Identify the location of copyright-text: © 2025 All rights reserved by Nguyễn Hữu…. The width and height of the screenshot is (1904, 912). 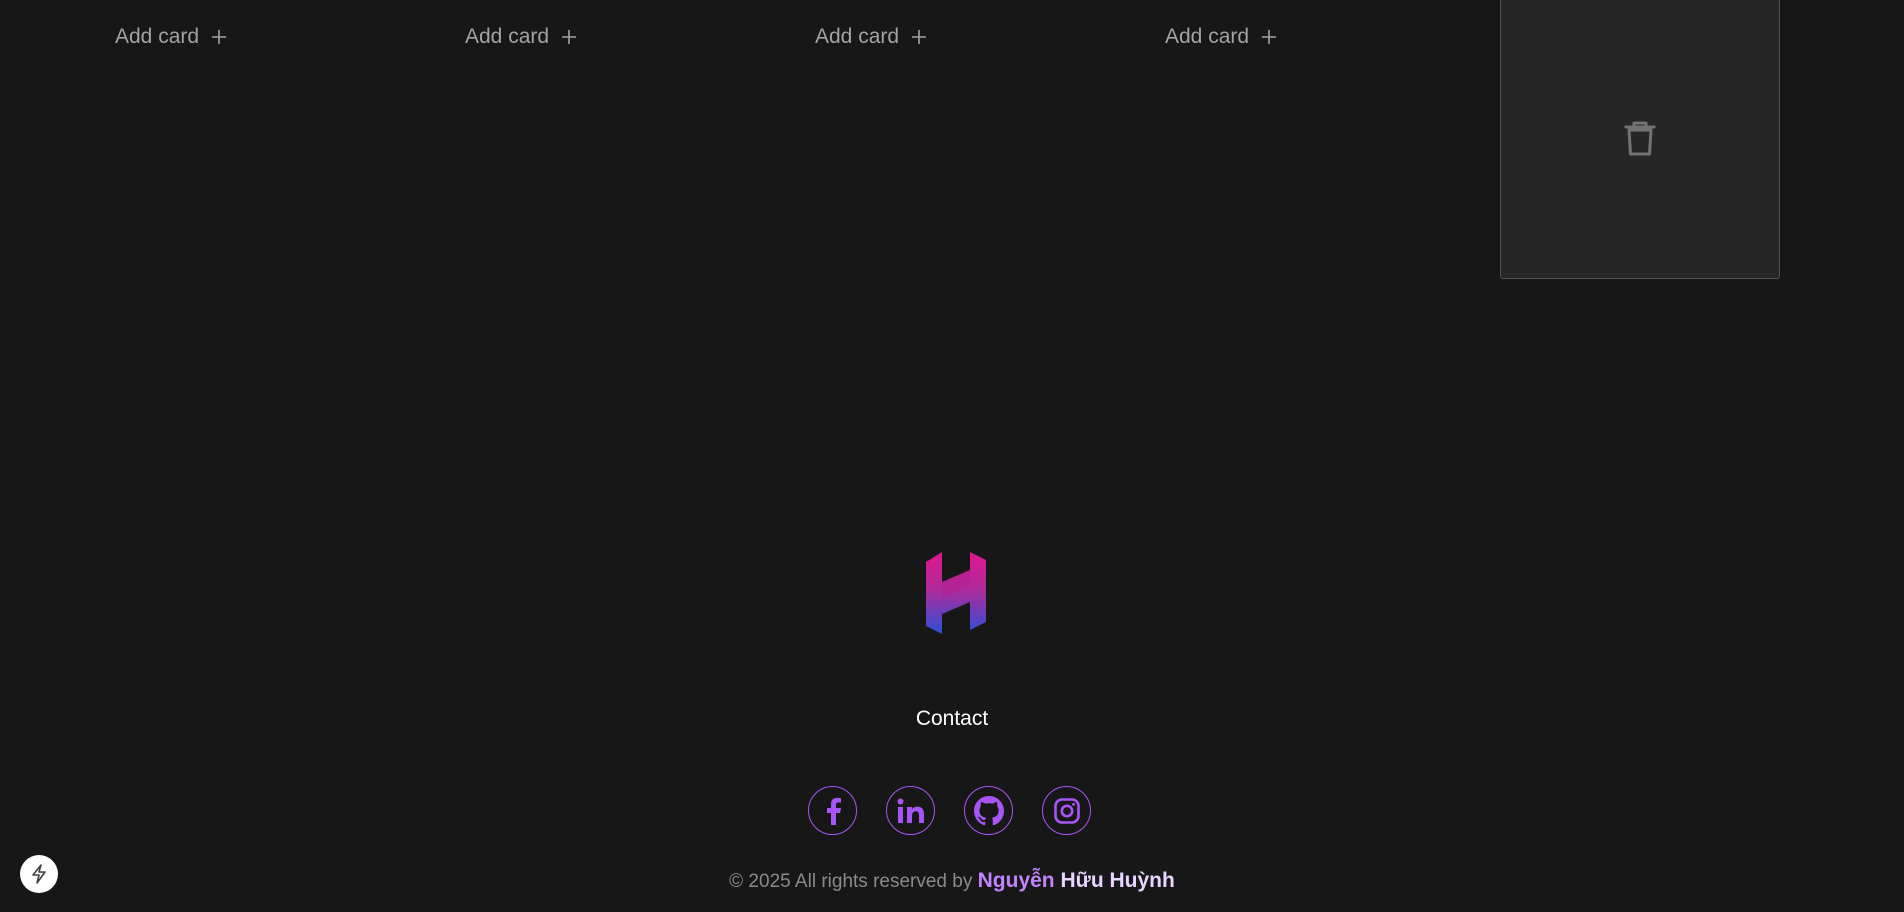
(952, 881).